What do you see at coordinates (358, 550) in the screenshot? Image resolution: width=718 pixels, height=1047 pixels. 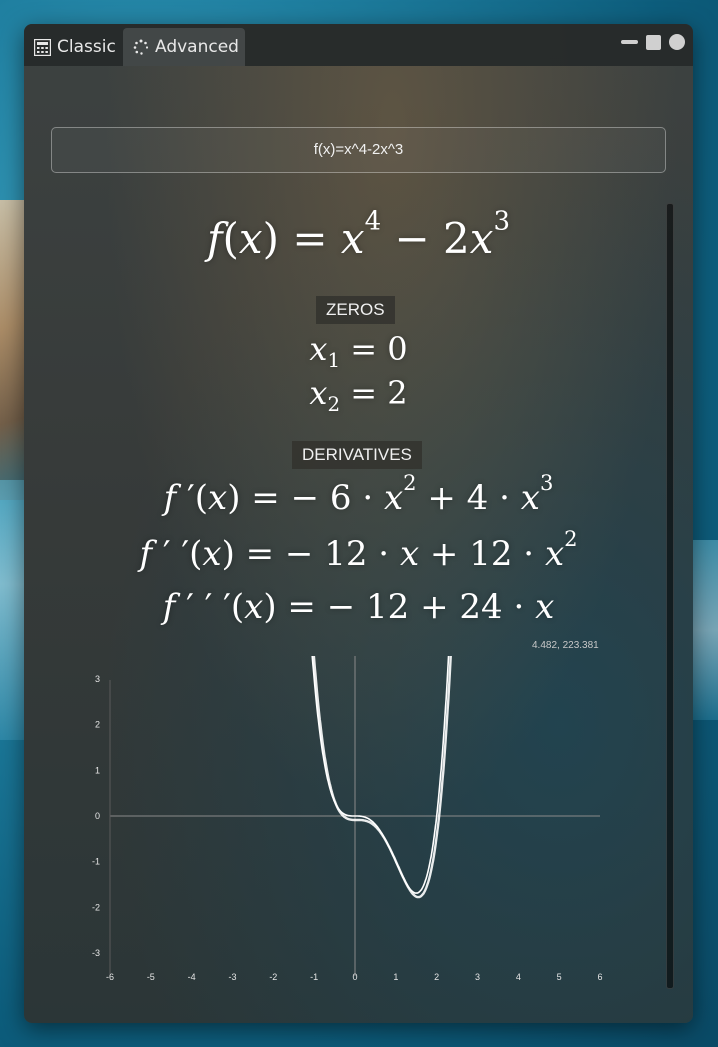 I see `second-derivative: f ′ ′(x) = − 12 · x + 12 · x2` at bounding box center [358, 550].